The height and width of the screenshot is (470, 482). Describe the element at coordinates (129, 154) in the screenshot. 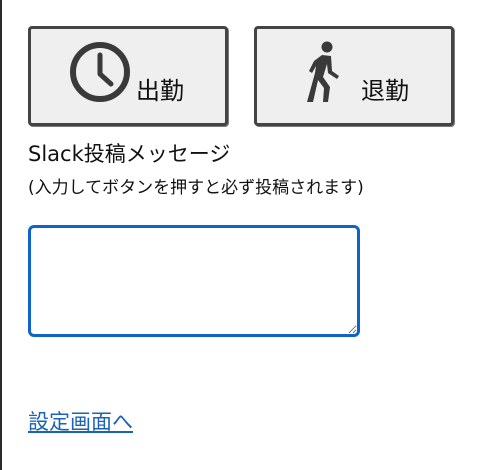

I see `slack-message-title: Slack投稿メッセージ` at that location.